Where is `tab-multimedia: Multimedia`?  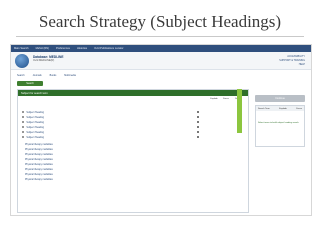 tab-multimedia: Multimedia is located at coordinates (70, 75).